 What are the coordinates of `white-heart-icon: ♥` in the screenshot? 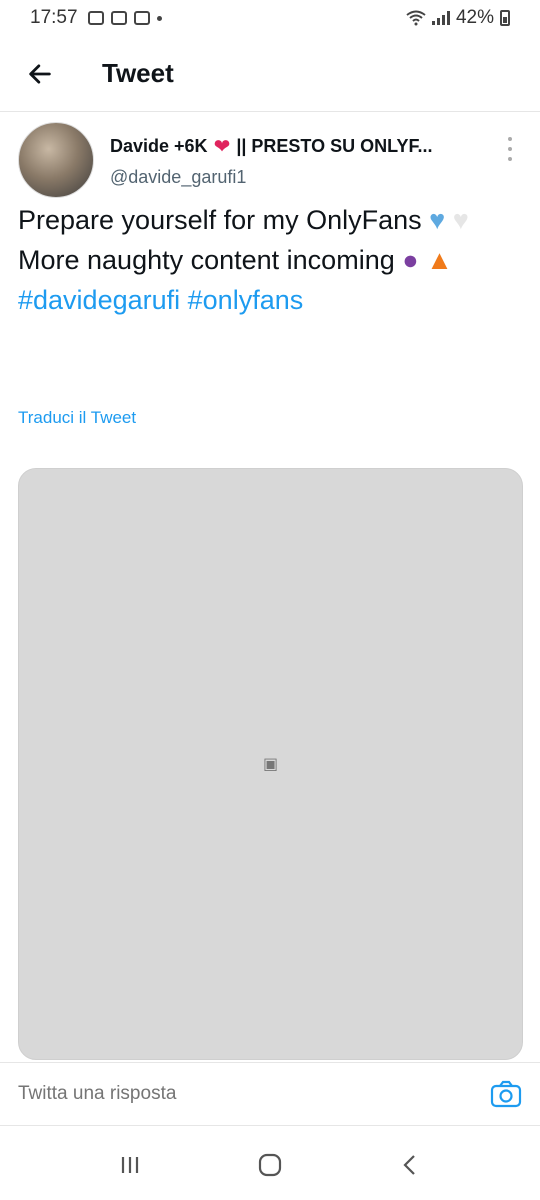 It's located at (460, 220).